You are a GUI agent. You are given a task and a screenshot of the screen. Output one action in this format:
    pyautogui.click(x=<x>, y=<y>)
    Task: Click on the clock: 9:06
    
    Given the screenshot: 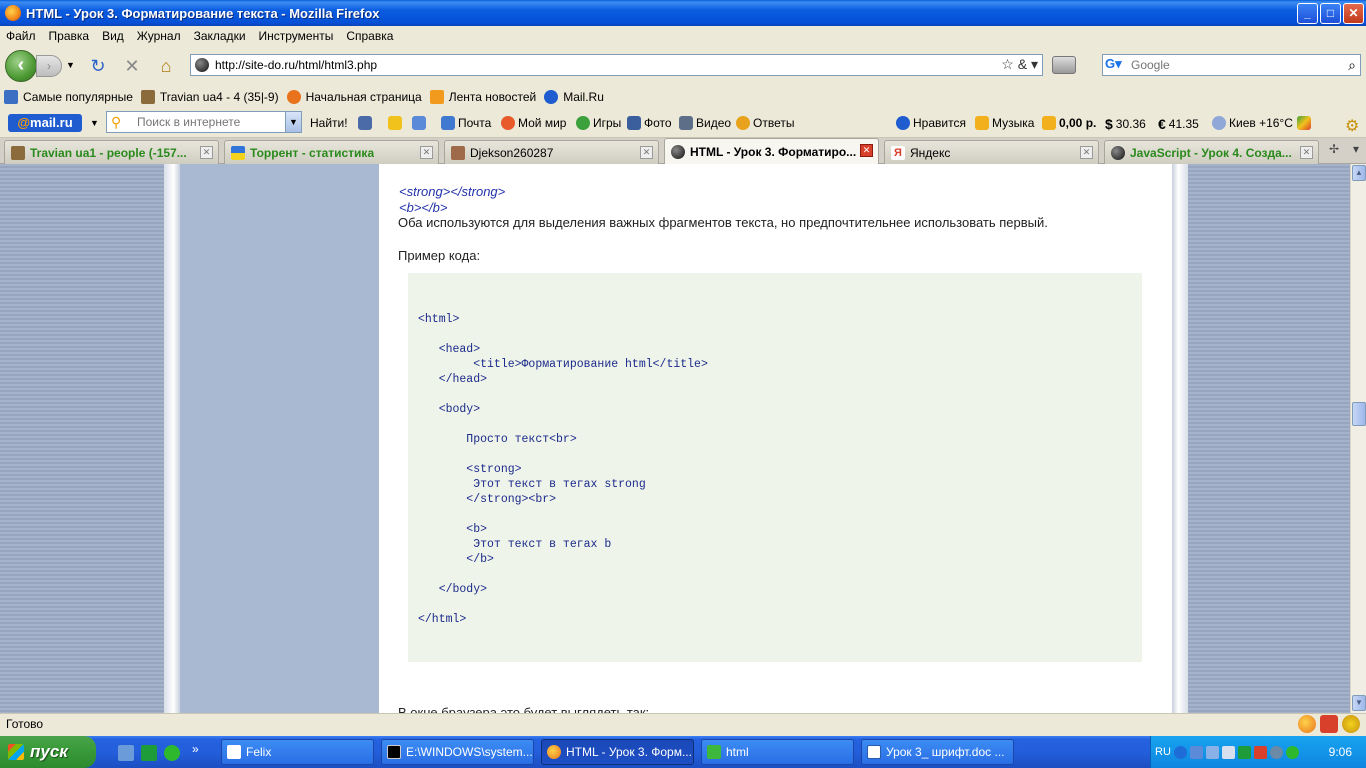 What is the action you would take?
    pyautogui.click(x=1340, y=752)
    